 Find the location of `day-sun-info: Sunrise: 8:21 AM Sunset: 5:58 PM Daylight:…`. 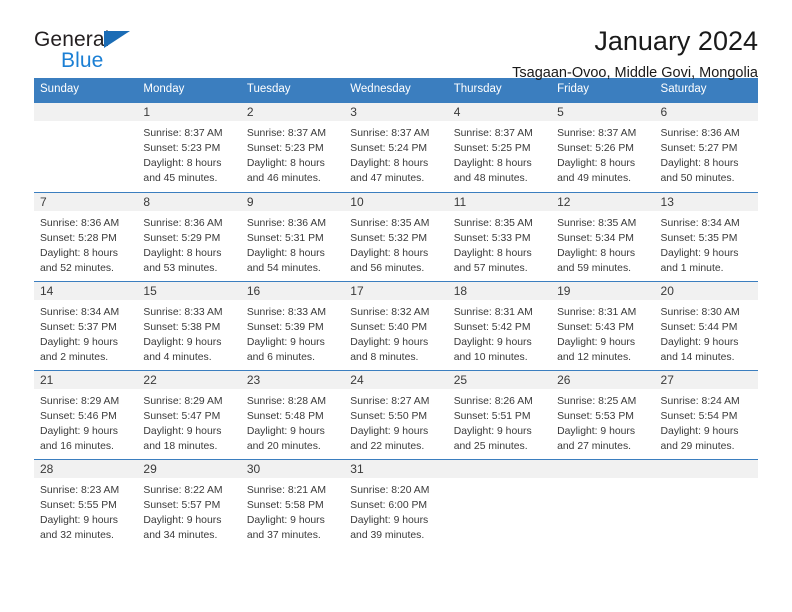

day-sun-info: Sunrise: 8:21 AM Sunset: 5:58 PM Daylight:… is located at coordinates (292, 511).